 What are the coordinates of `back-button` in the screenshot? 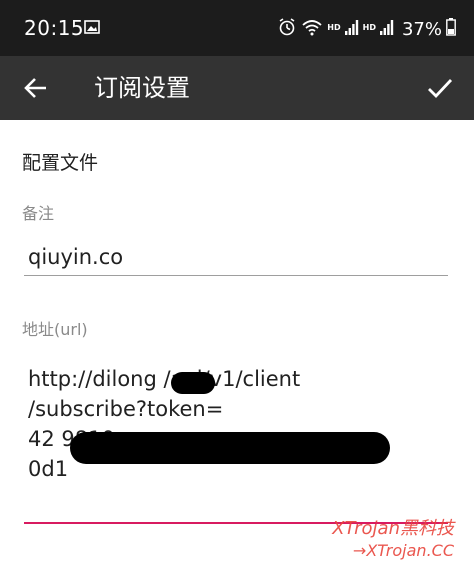 It's located at (36, 88).